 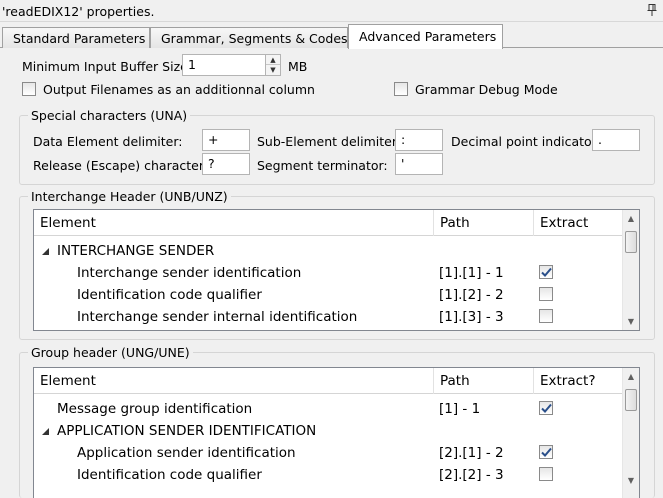 I want to click on min-buffer-unit: MB, so click(x=298, y=66).